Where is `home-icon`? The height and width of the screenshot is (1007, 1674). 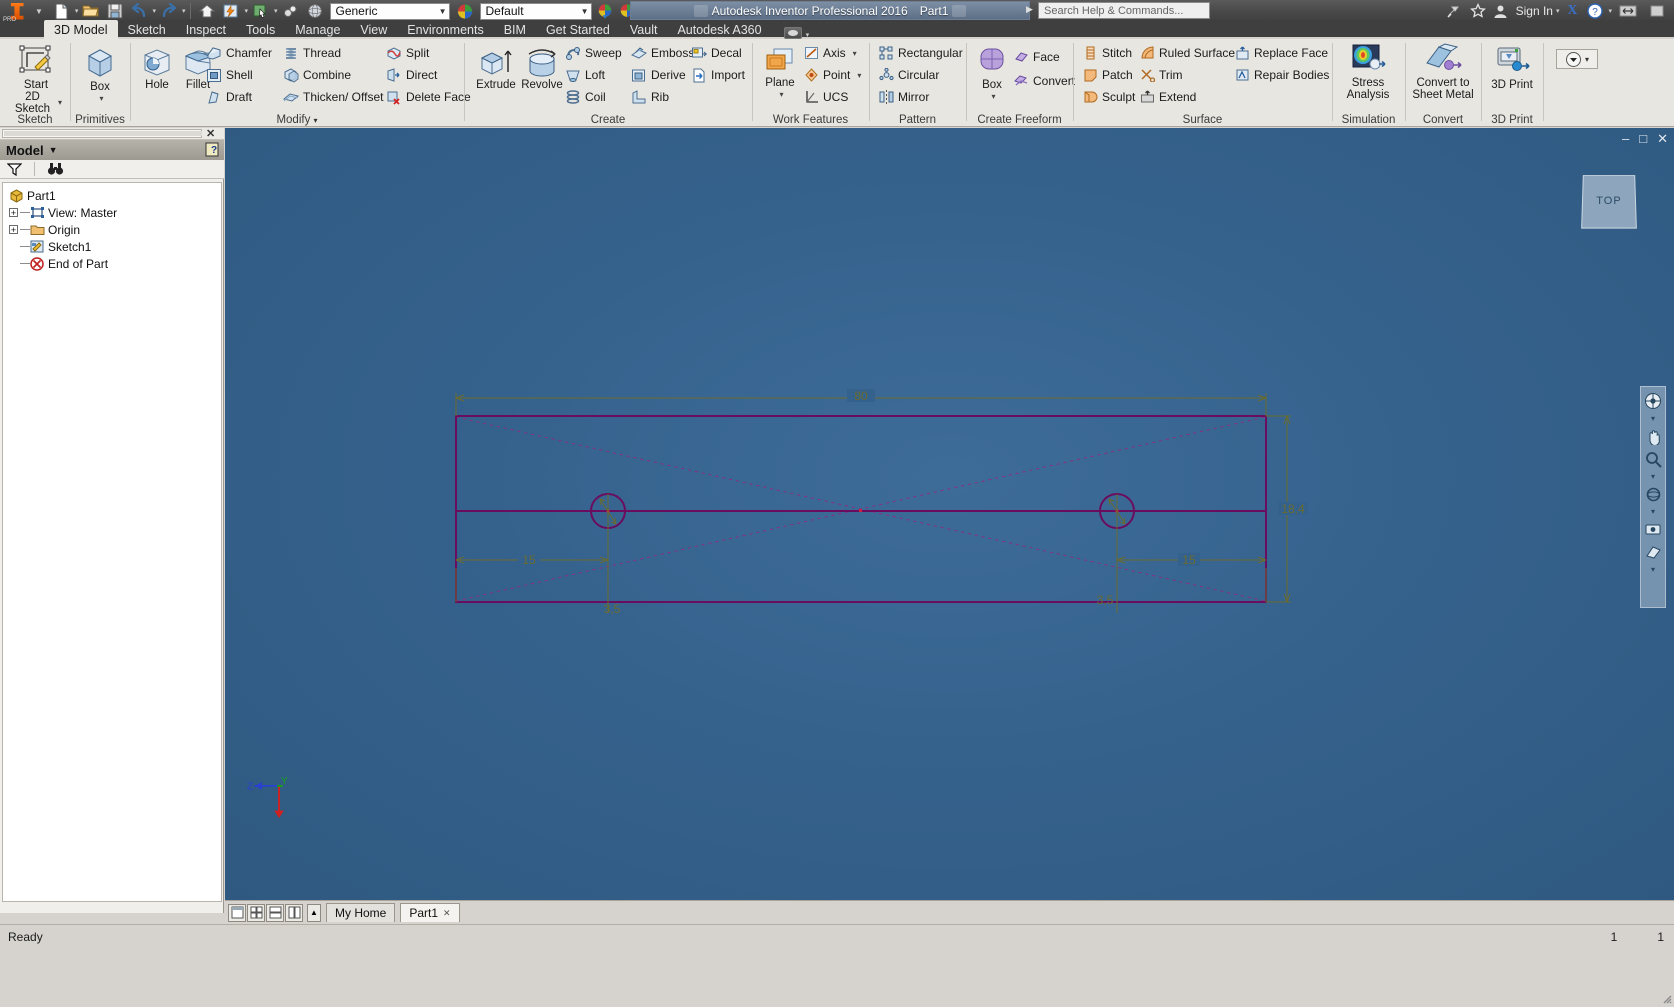
home-icon is located at coordinates (207, 11).